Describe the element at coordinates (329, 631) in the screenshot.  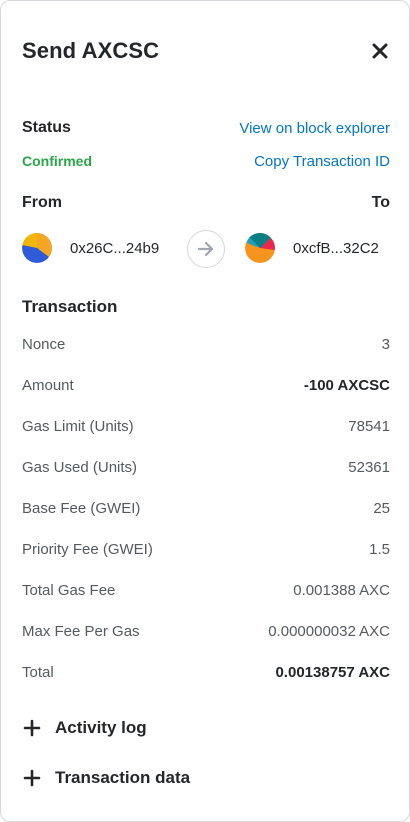
I see `tx-value: 0.000000032 AXC` at that location.